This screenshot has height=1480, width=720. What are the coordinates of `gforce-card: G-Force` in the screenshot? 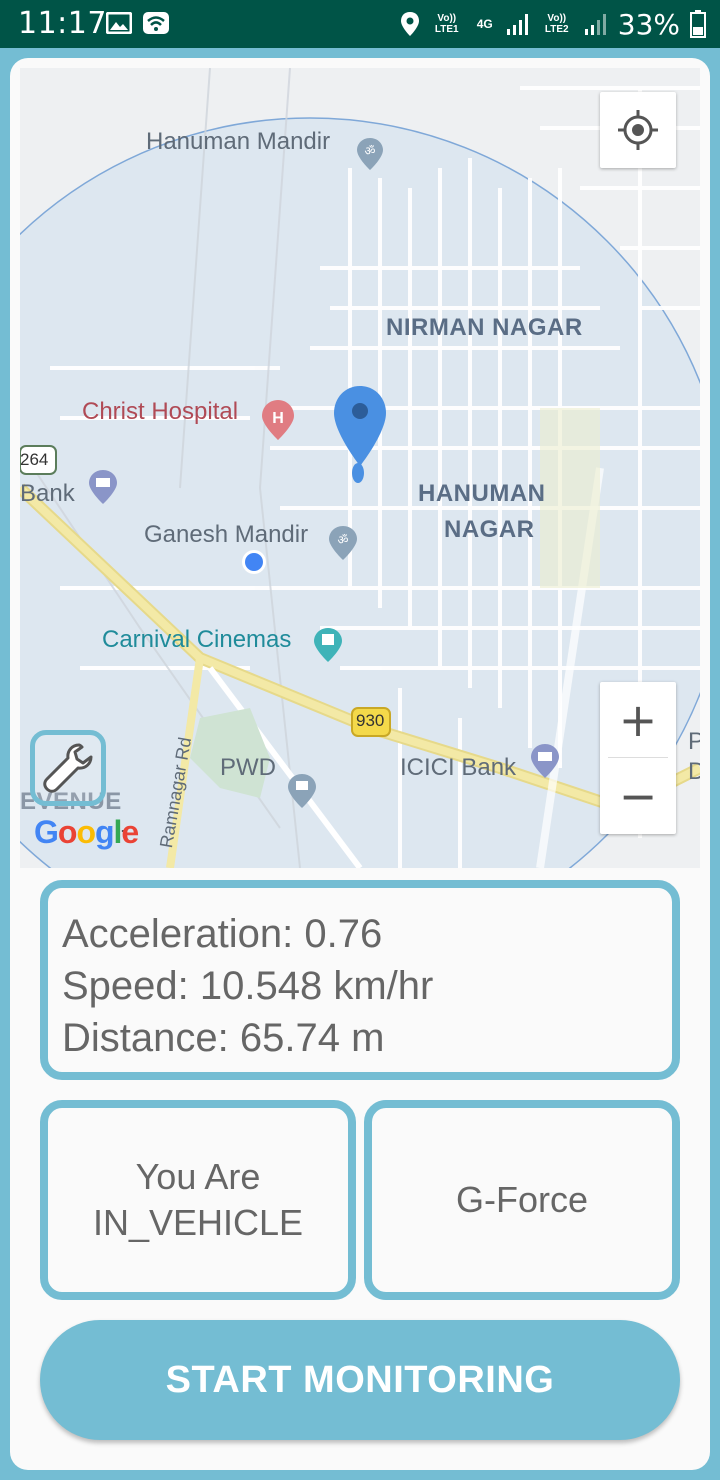 It's located at (522, 1200).